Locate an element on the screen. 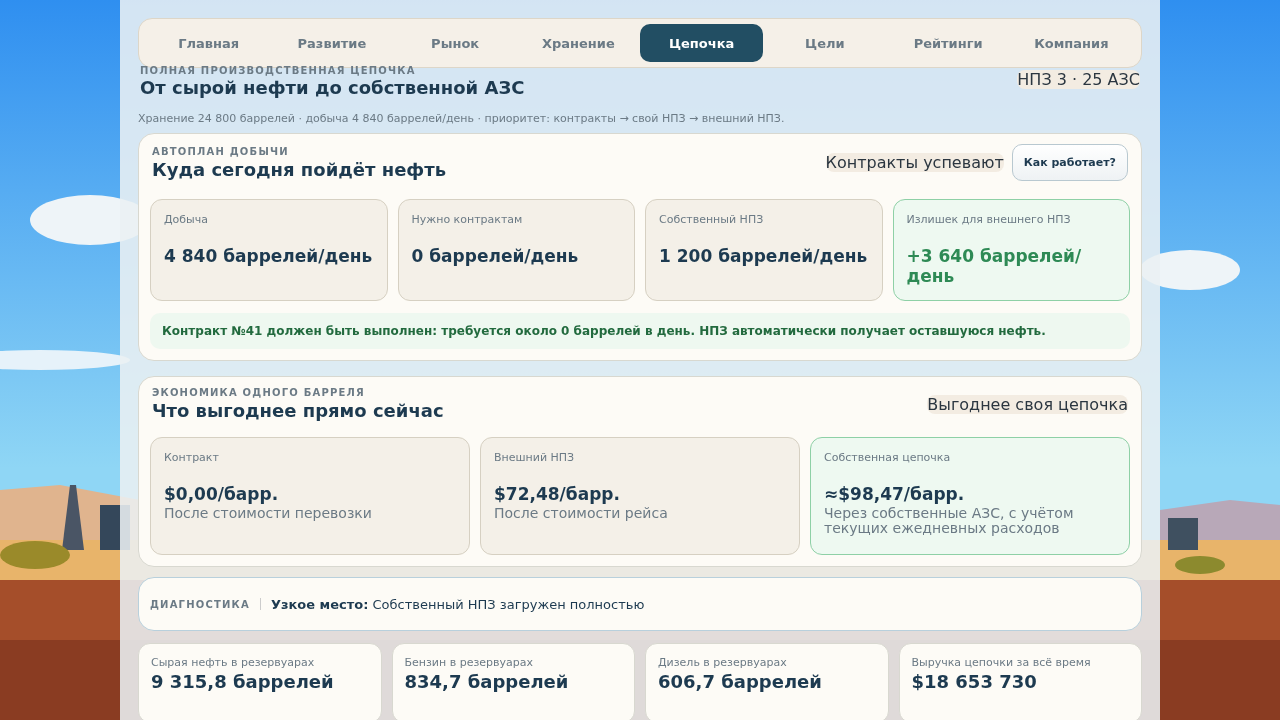 This screenshot has height=720, width=1280. price-label: Внешний НПЗ is located at coordinates (535, 457).